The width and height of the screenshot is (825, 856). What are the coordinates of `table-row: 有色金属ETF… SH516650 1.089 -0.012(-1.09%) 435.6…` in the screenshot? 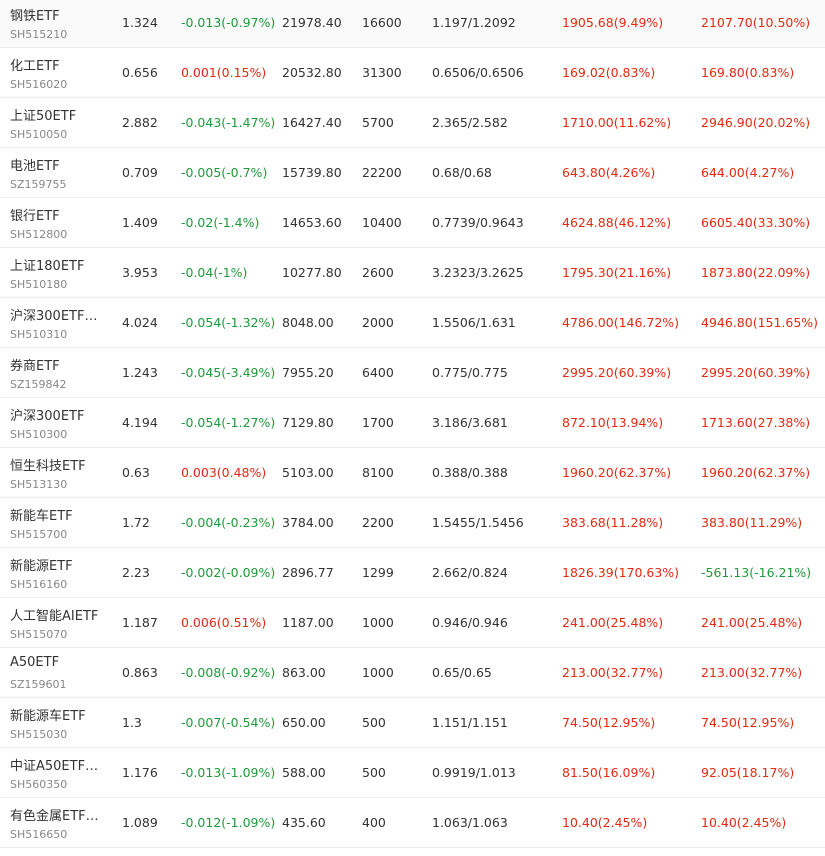 It's located at (412, 823).